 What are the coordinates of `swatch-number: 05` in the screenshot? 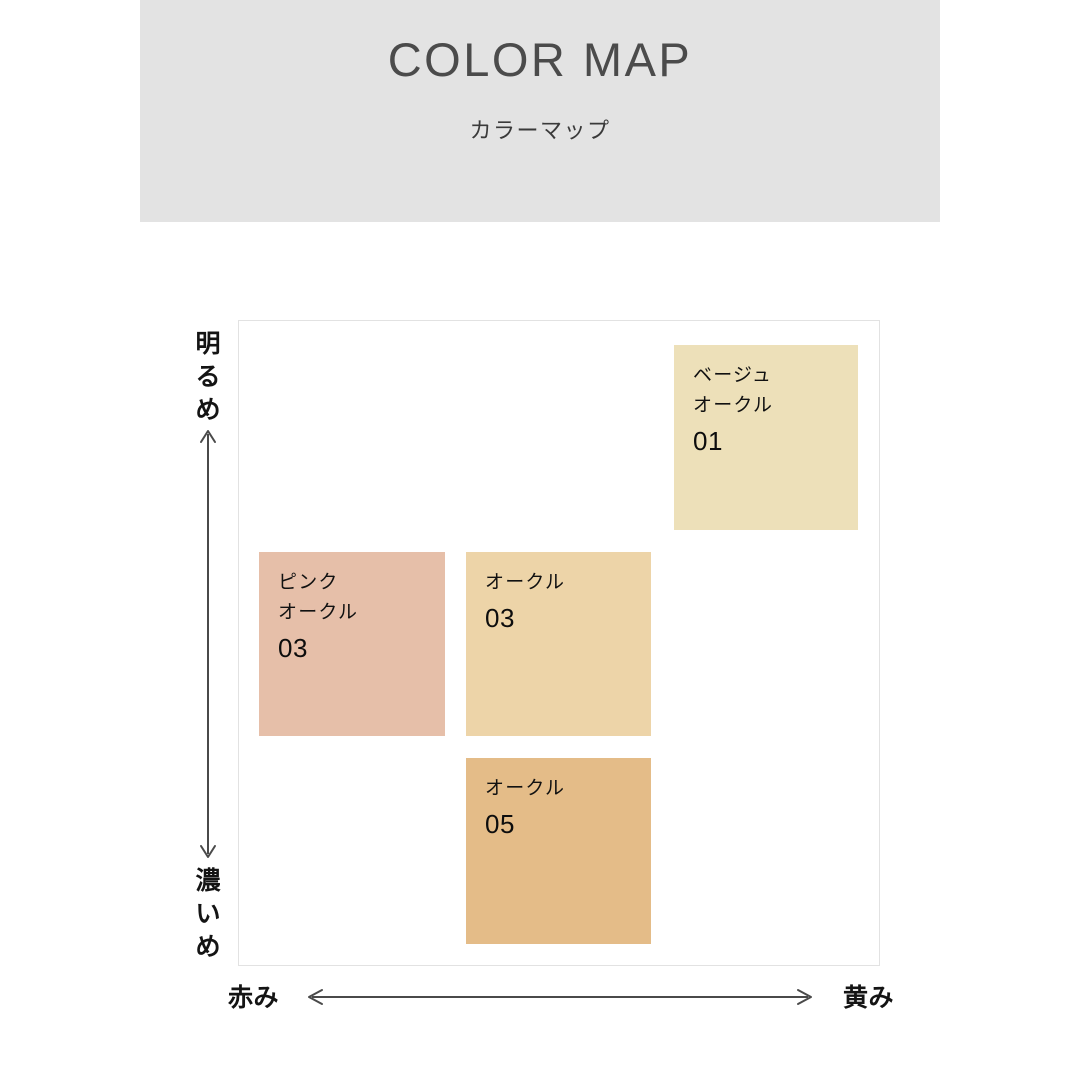 It's located at (500, 824).